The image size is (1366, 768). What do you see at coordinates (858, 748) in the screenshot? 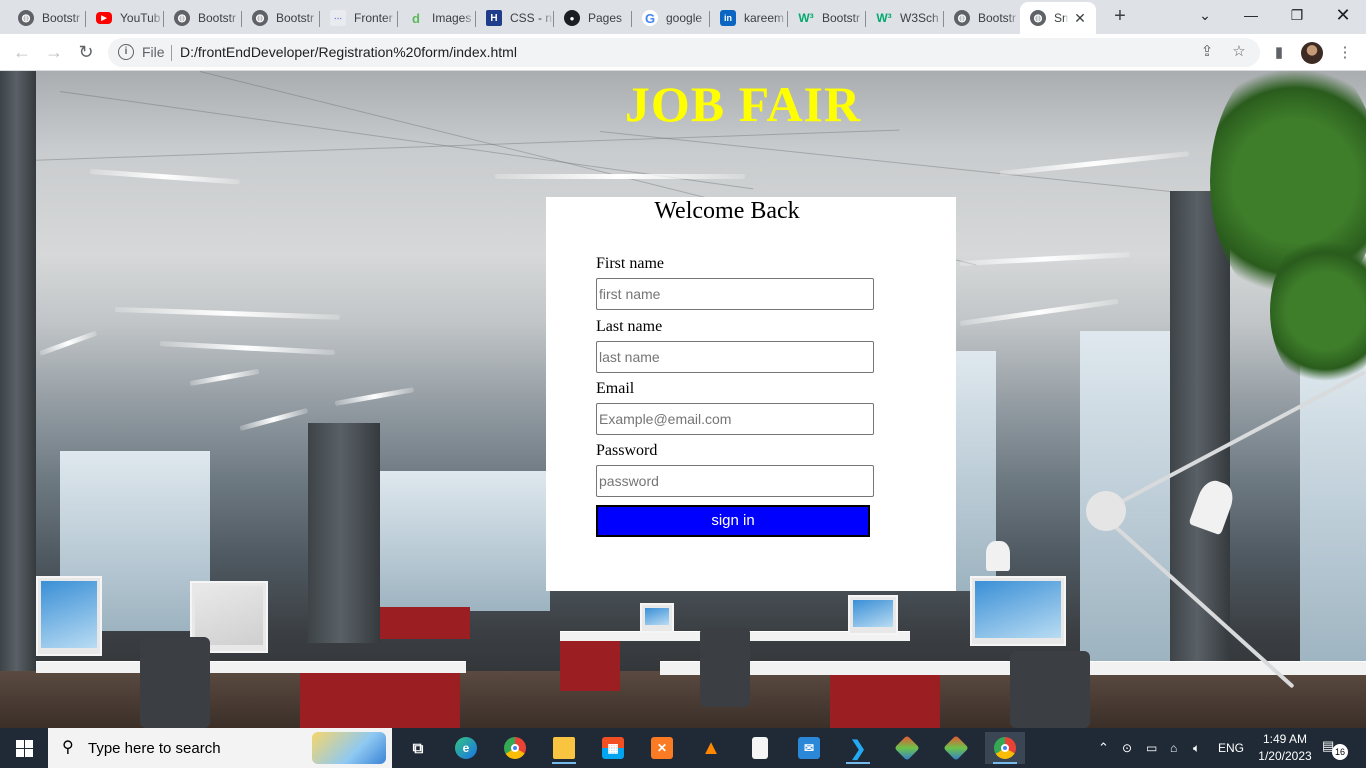
I see `vscode-icon: ❯` at bounding box center [858, 748].